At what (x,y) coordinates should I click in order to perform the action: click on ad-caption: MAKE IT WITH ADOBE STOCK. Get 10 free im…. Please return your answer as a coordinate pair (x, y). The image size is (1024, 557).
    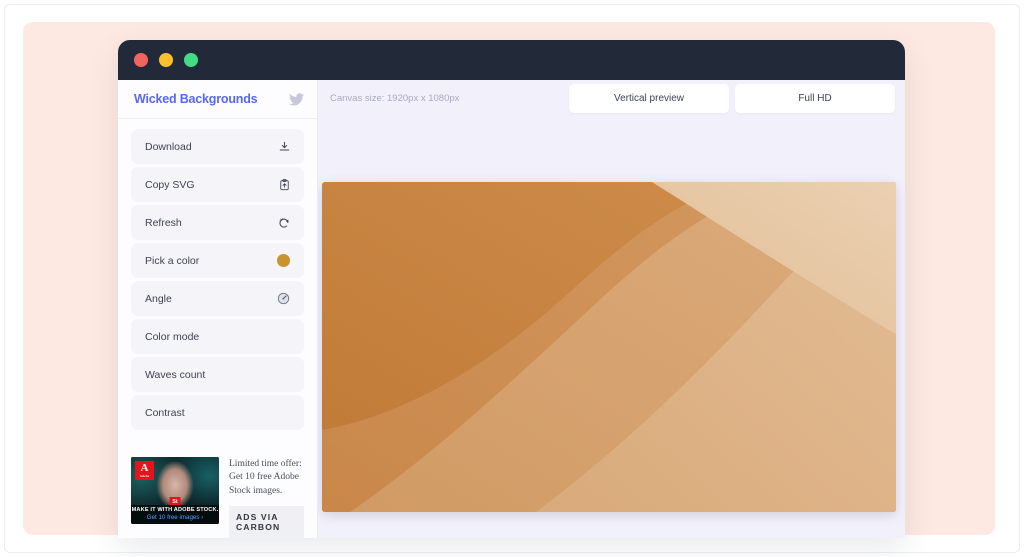
    Looking at the image, I should click on (175, 514).